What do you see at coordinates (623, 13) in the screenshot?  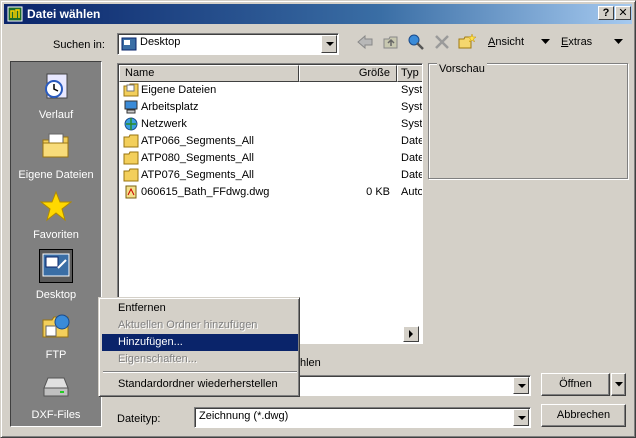 I see `close-button: ✕` at bounding box center [623, 13].